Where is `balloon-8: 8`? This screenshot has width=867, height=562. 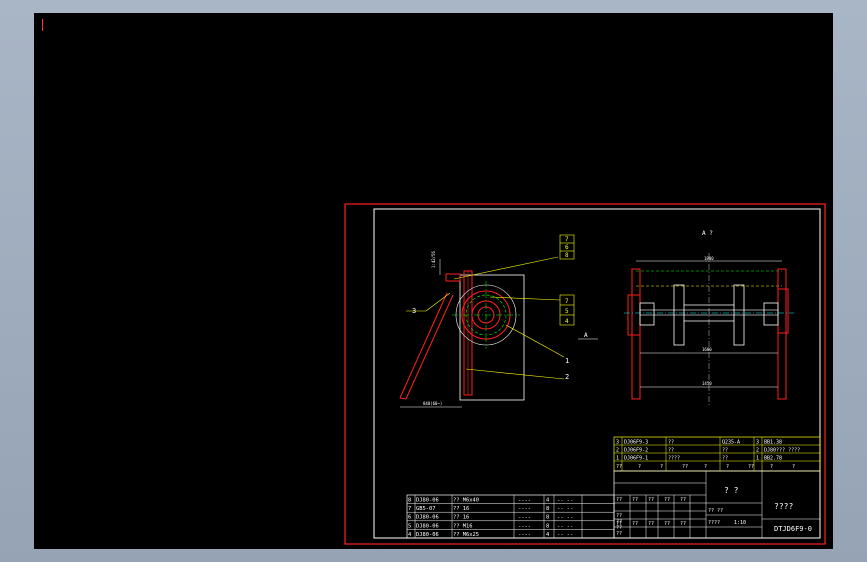 balloon-8: 8 is located at coordinates (567, 255).